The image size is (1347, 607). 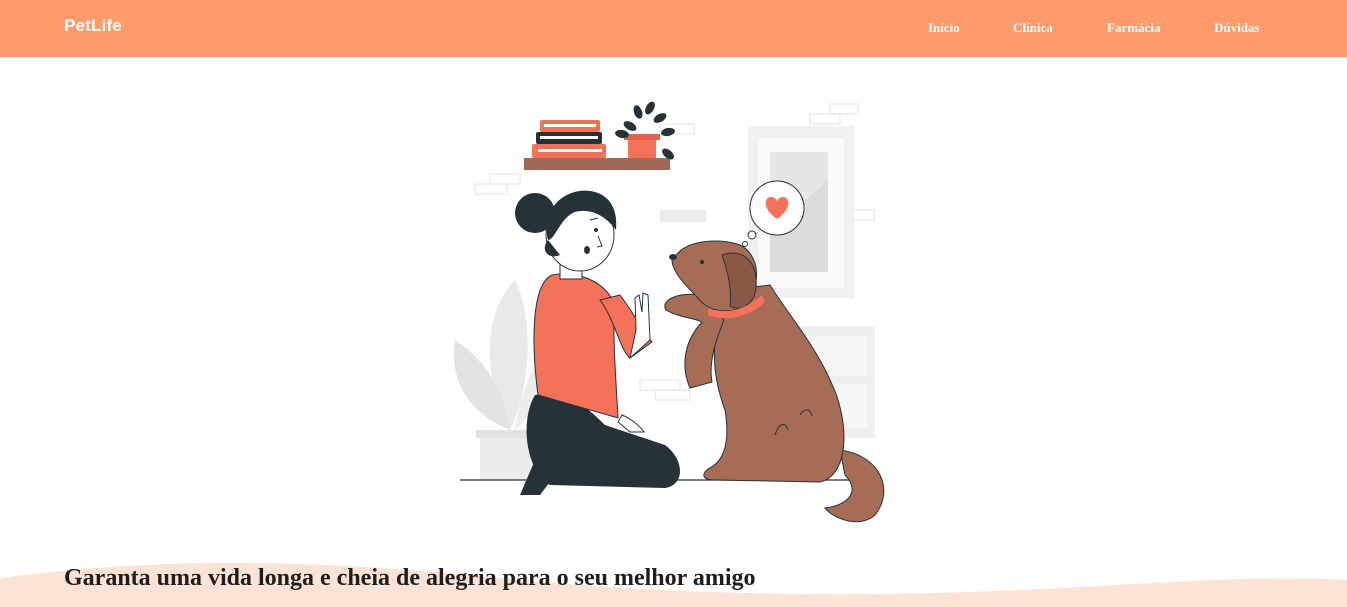 I want to click on woman-figure, so click(x=597, y=342).